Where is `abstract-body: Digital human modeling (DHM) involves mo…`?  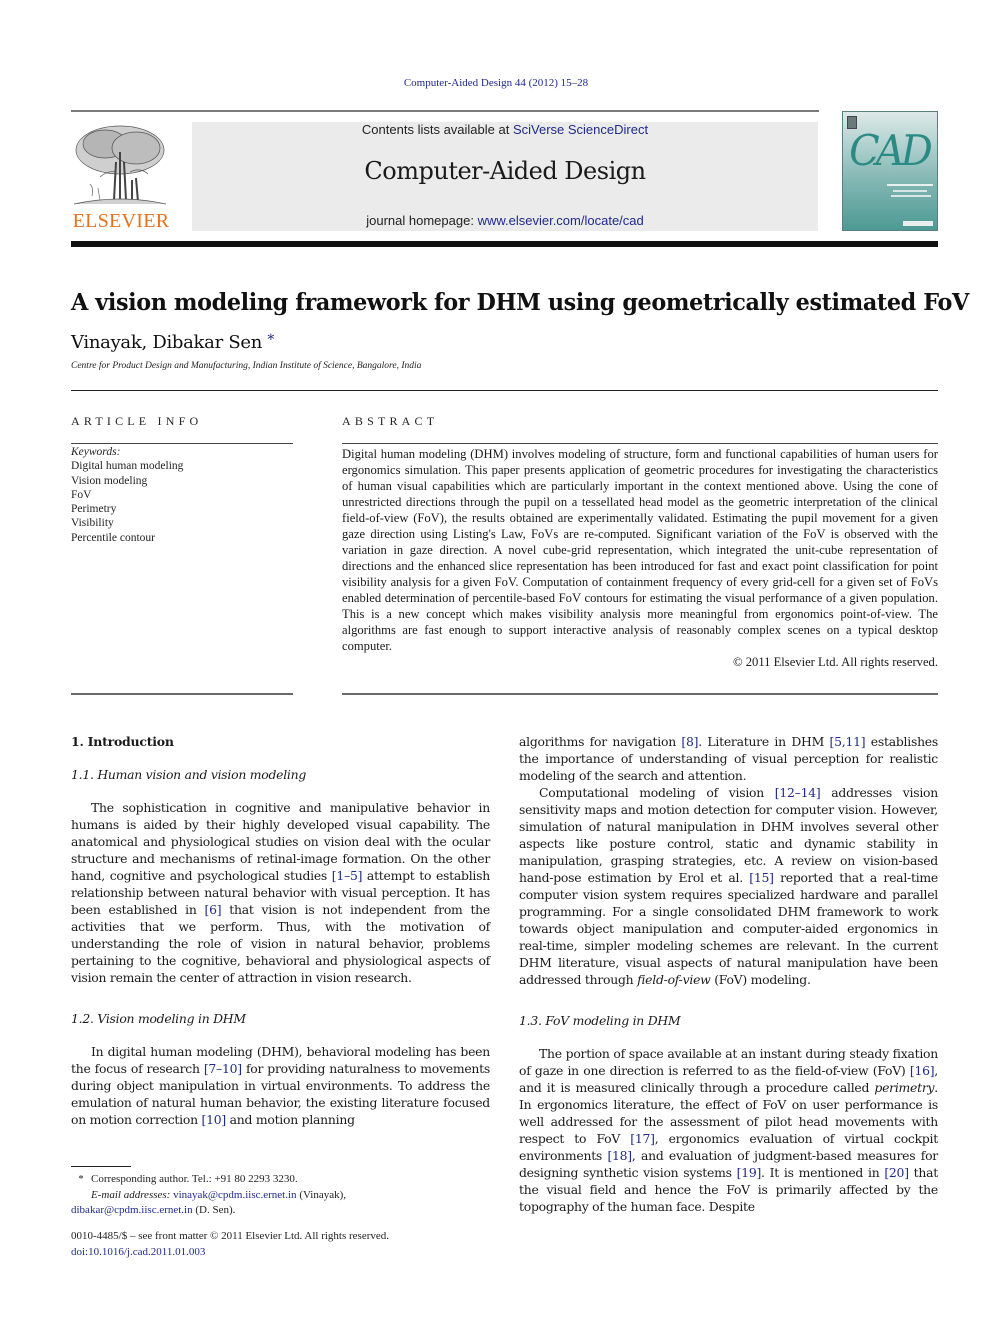
abstract-body: Digital human modeling (DHM) involves mo… is located at coordinates (640, 558).